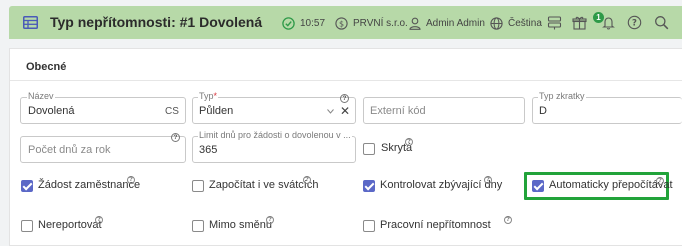  I want to click on pracovni-nepritomnost-label: Pracovní nepřítomnost, so click(435, 225).